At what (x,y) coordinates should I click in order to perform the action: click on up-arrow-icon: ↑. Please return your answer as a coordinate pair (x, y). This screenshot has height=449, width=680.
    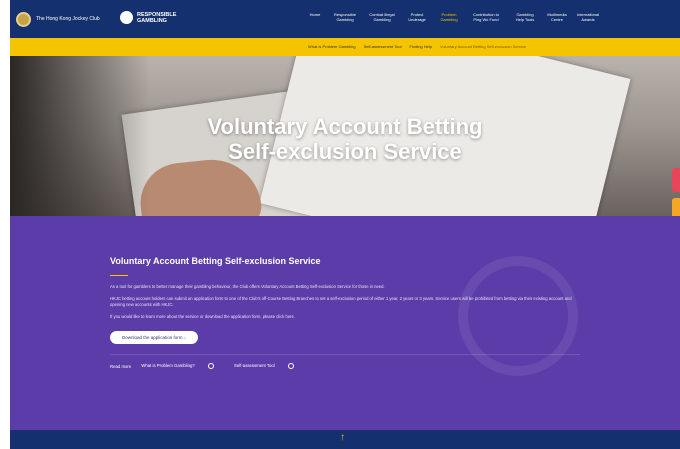
    Looking at the image, I should click on (342, 437).